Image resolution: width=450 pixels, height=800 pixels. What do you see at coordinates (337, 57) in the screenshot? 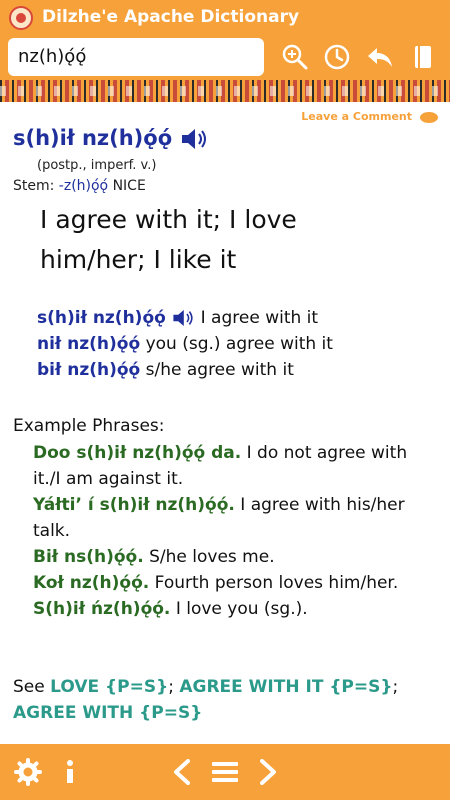
I see `history-icon` at bounding box center [337, 57].